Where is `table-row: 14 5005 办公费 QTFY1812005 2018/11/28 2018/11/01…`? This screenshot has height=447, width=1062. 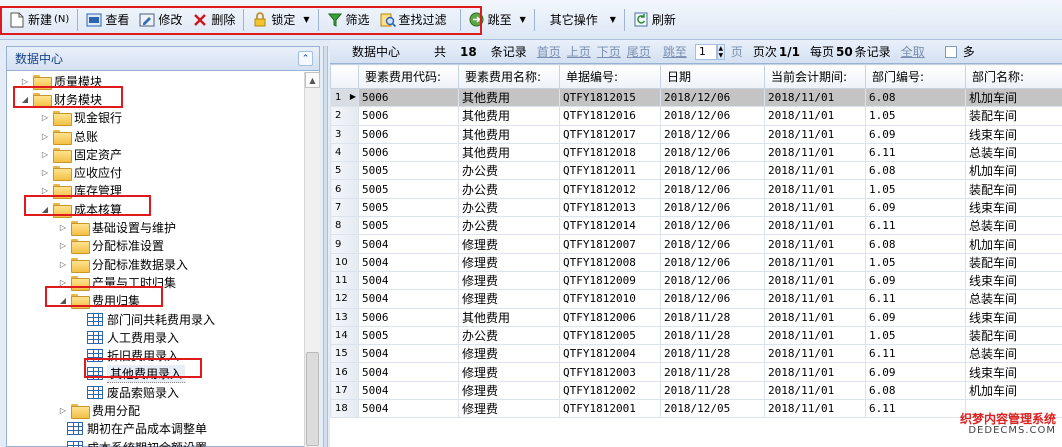
table-row: 14 5005 办公费 QTFY1812005 2018/11/28 2018/11/01… is located at coordinates (696, 335).